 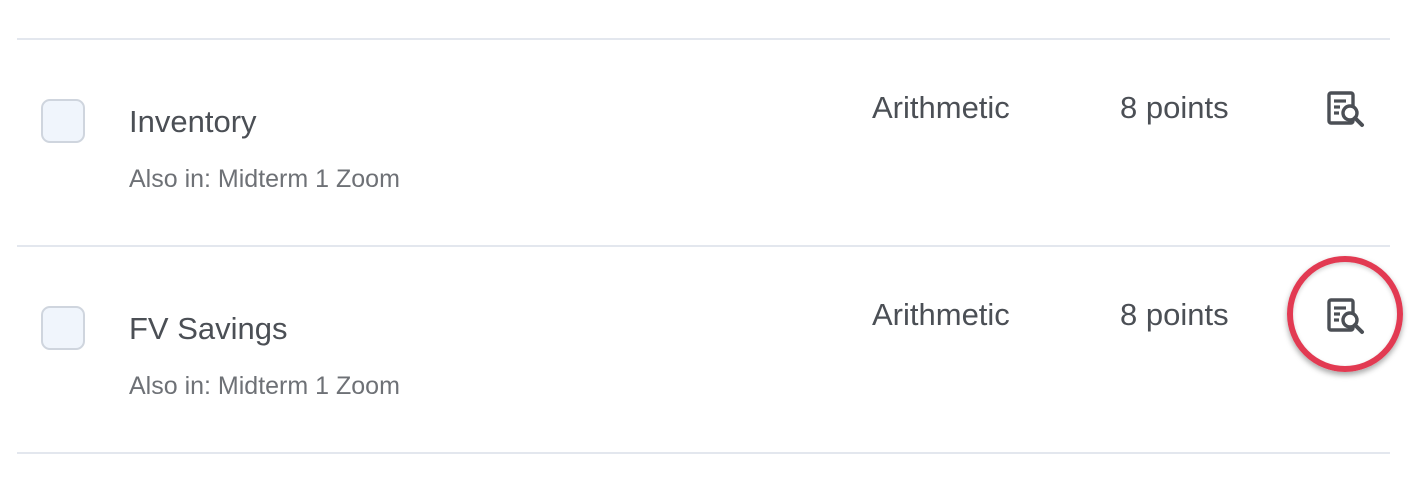 What do you see at coordinates (208, 328) in the screenshot?
I see `question-title: FV Savings` at bounding box center [208, 328].